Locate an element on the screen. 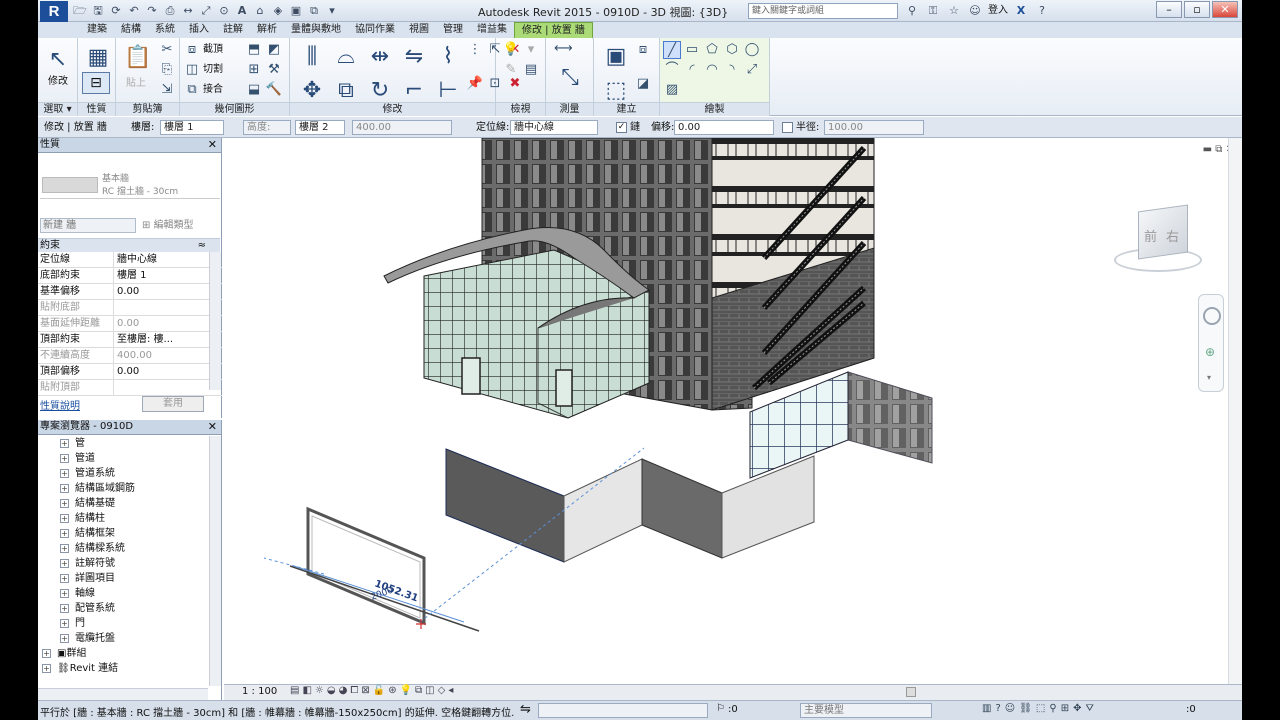 The height and width of the screenshot is (720, 1280). tree-item: + 結構區域鋼筋 is located at coordinates (123, 488).